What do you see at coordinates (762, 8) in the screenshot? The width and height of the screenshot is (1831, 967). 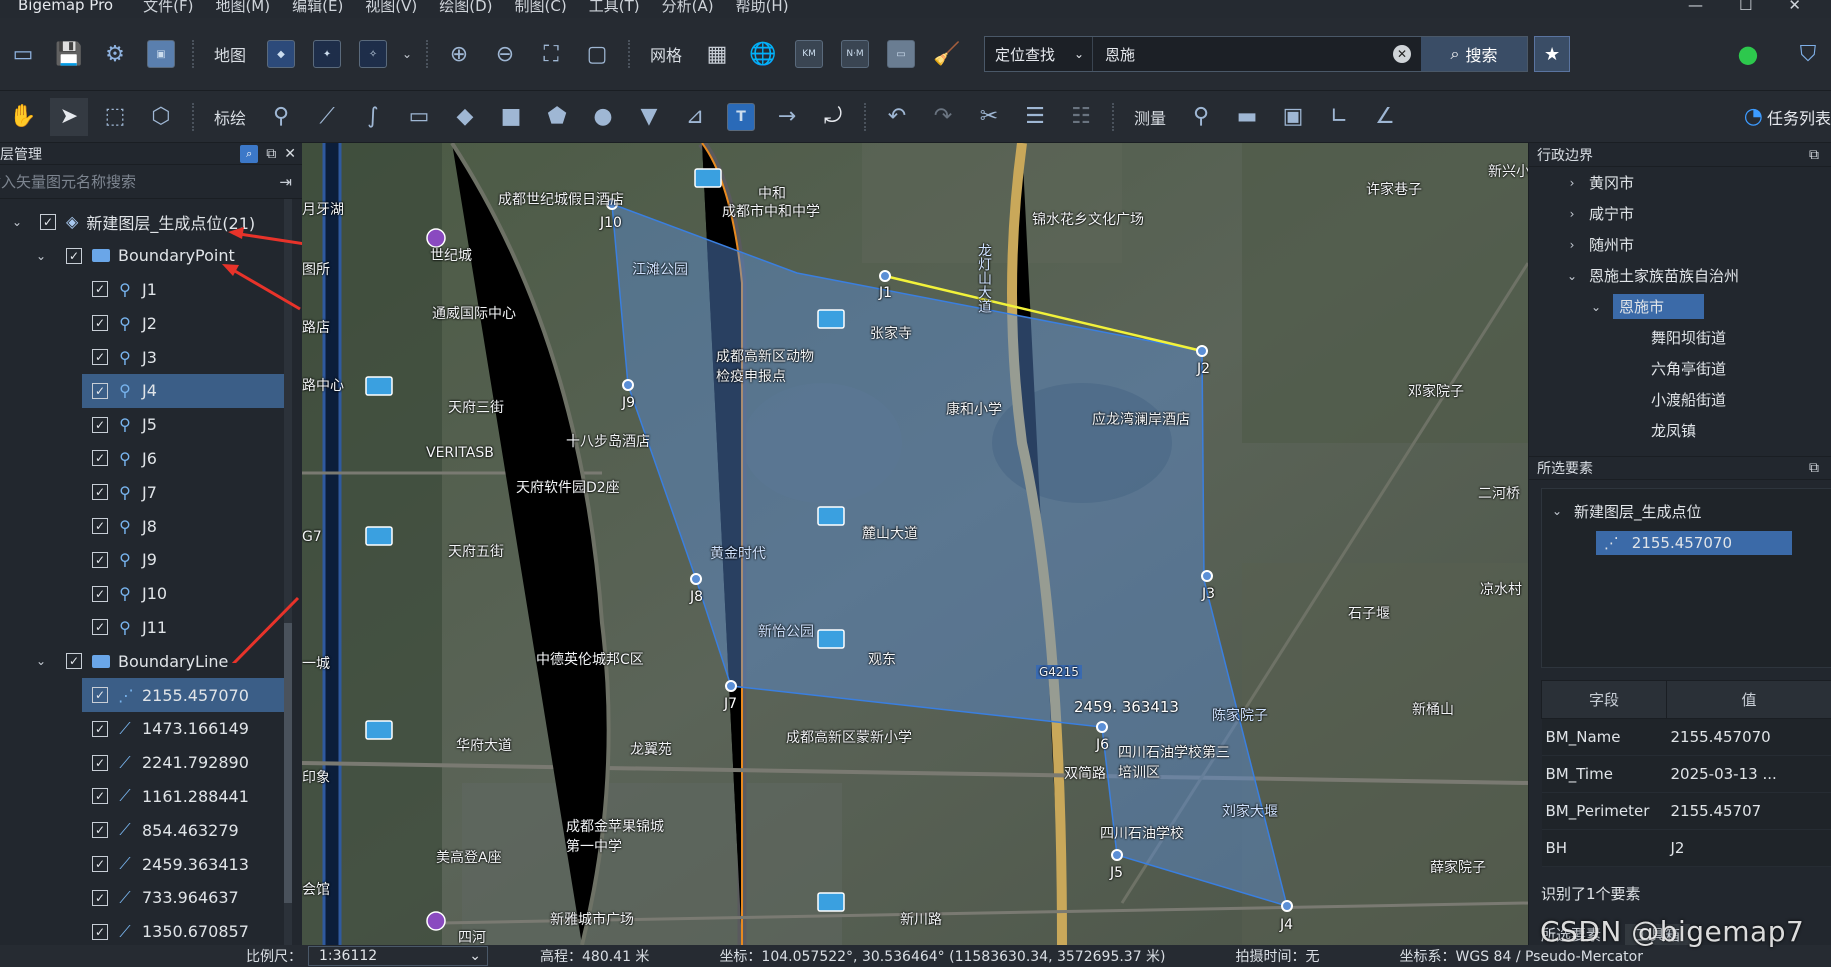 I see `menu-help: 帮助(H)` at bounding box center [762, 8].